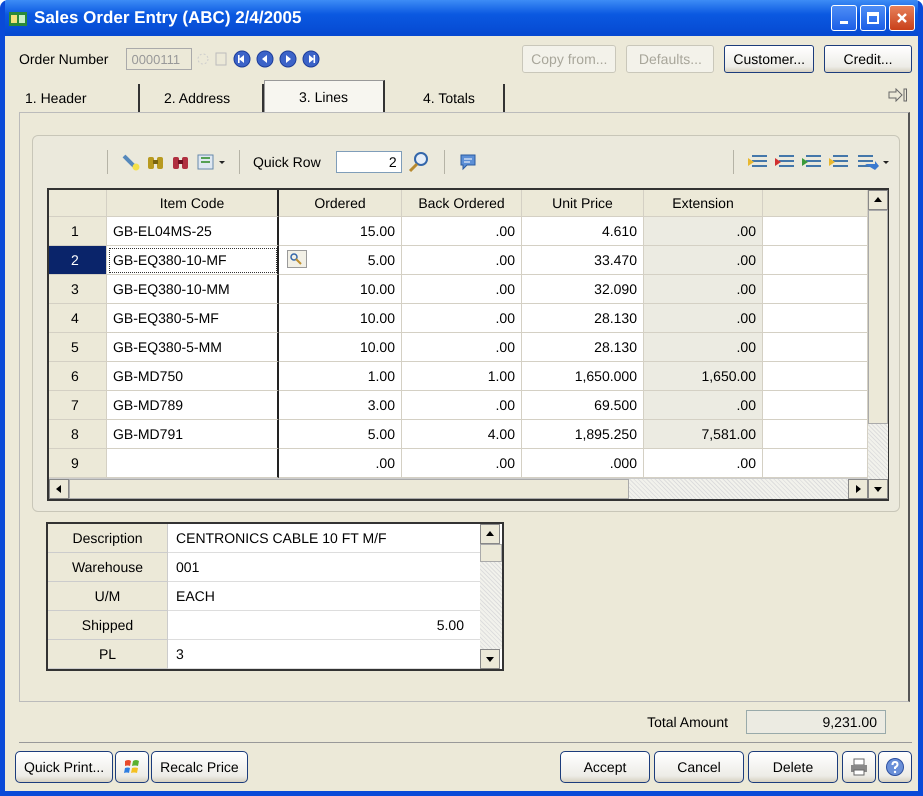 The image size is (923, 796). Describe the element at coordinates (78, 376) in the screenshot. I see `row-number: 6` at that location.